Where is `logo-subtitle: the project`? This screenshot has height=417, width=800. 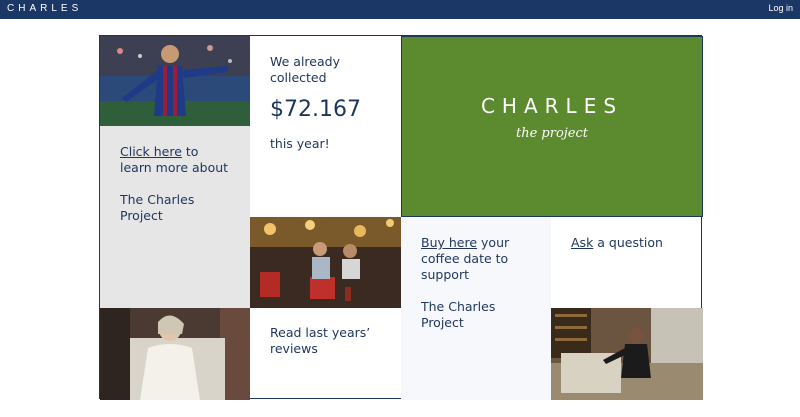
logo-subtitle: the project is located at coordinates (551, 133).